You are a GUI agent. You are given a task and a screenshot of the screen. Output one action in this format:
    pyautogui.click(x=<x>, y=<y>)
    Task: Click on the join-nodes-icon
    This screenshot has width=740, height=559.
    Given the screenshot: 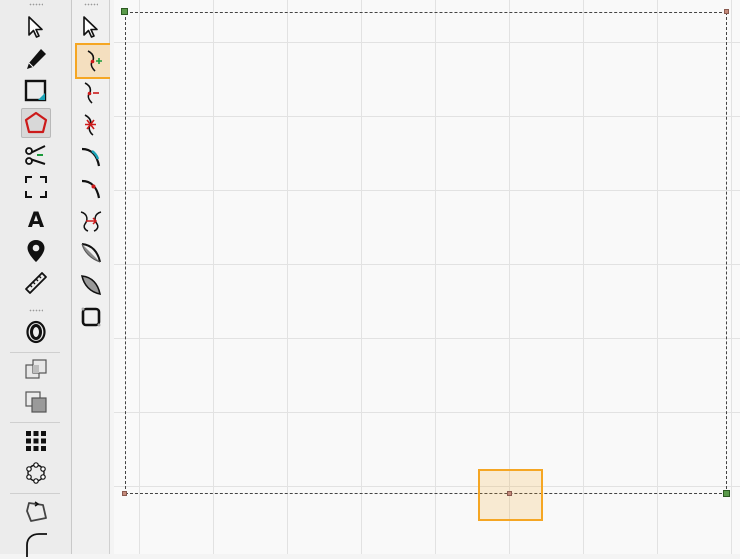 What is the action you would take?
    pyautogui.click(x=91, y=221)
    